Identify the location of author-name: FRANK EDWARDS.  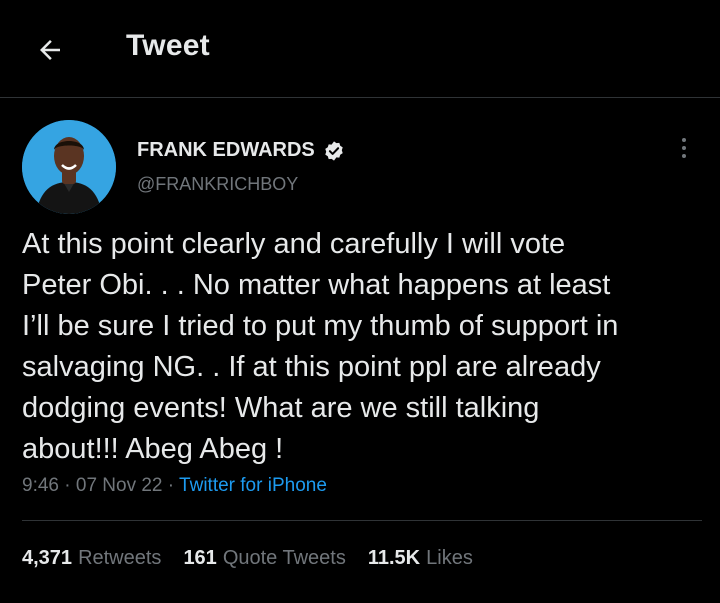
(241, 150).